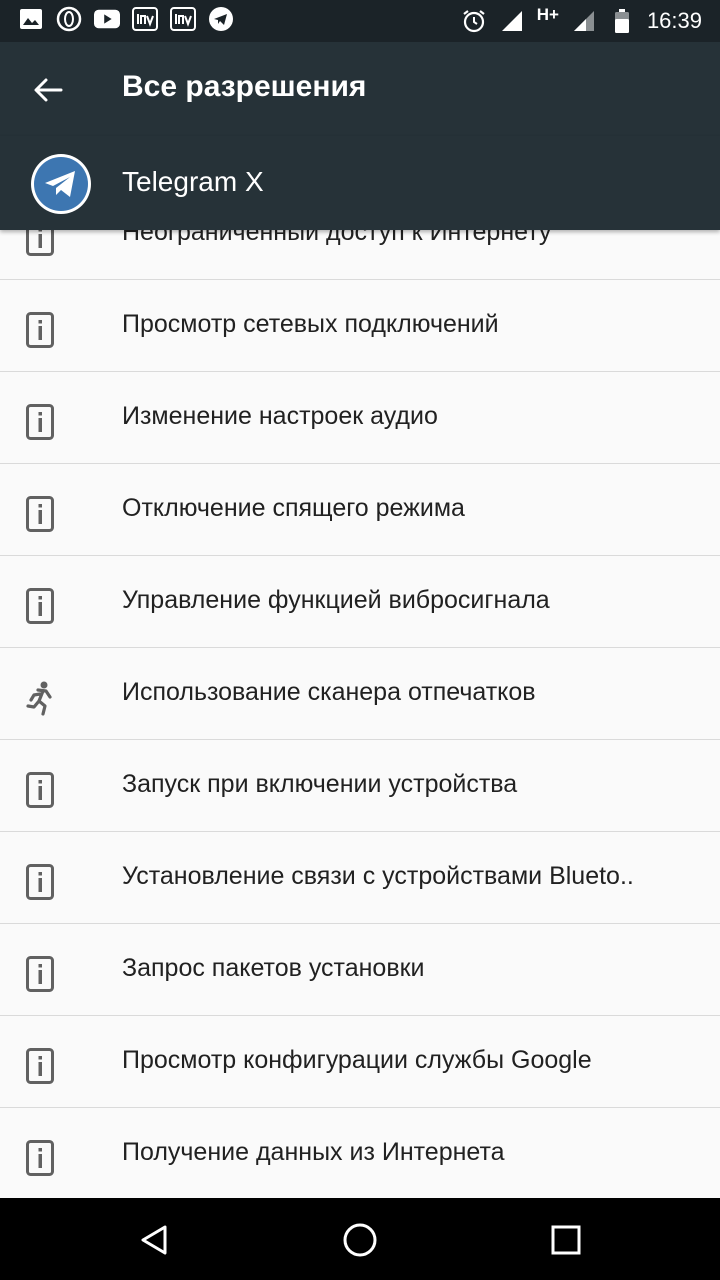  What do you see at coordinates (31, 19) in the screenshot?
I see `image-icon` at bounding box center [31, 19].